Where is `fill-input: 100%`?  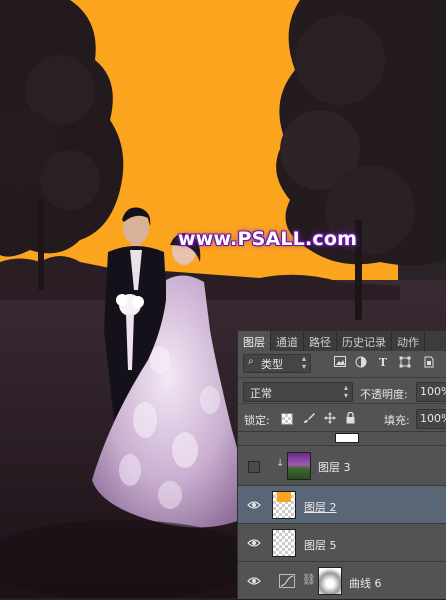
fill-input: 100% is located at coordinates (431, 419).